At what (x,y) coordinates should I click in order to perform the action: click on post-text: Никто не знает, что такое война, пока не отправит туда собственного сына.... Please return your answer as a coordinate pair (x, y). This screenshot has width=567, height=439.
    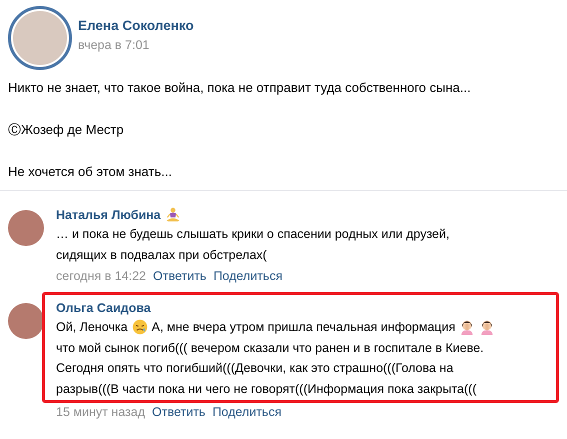
    Looking at the image, I should click on (240, 87).